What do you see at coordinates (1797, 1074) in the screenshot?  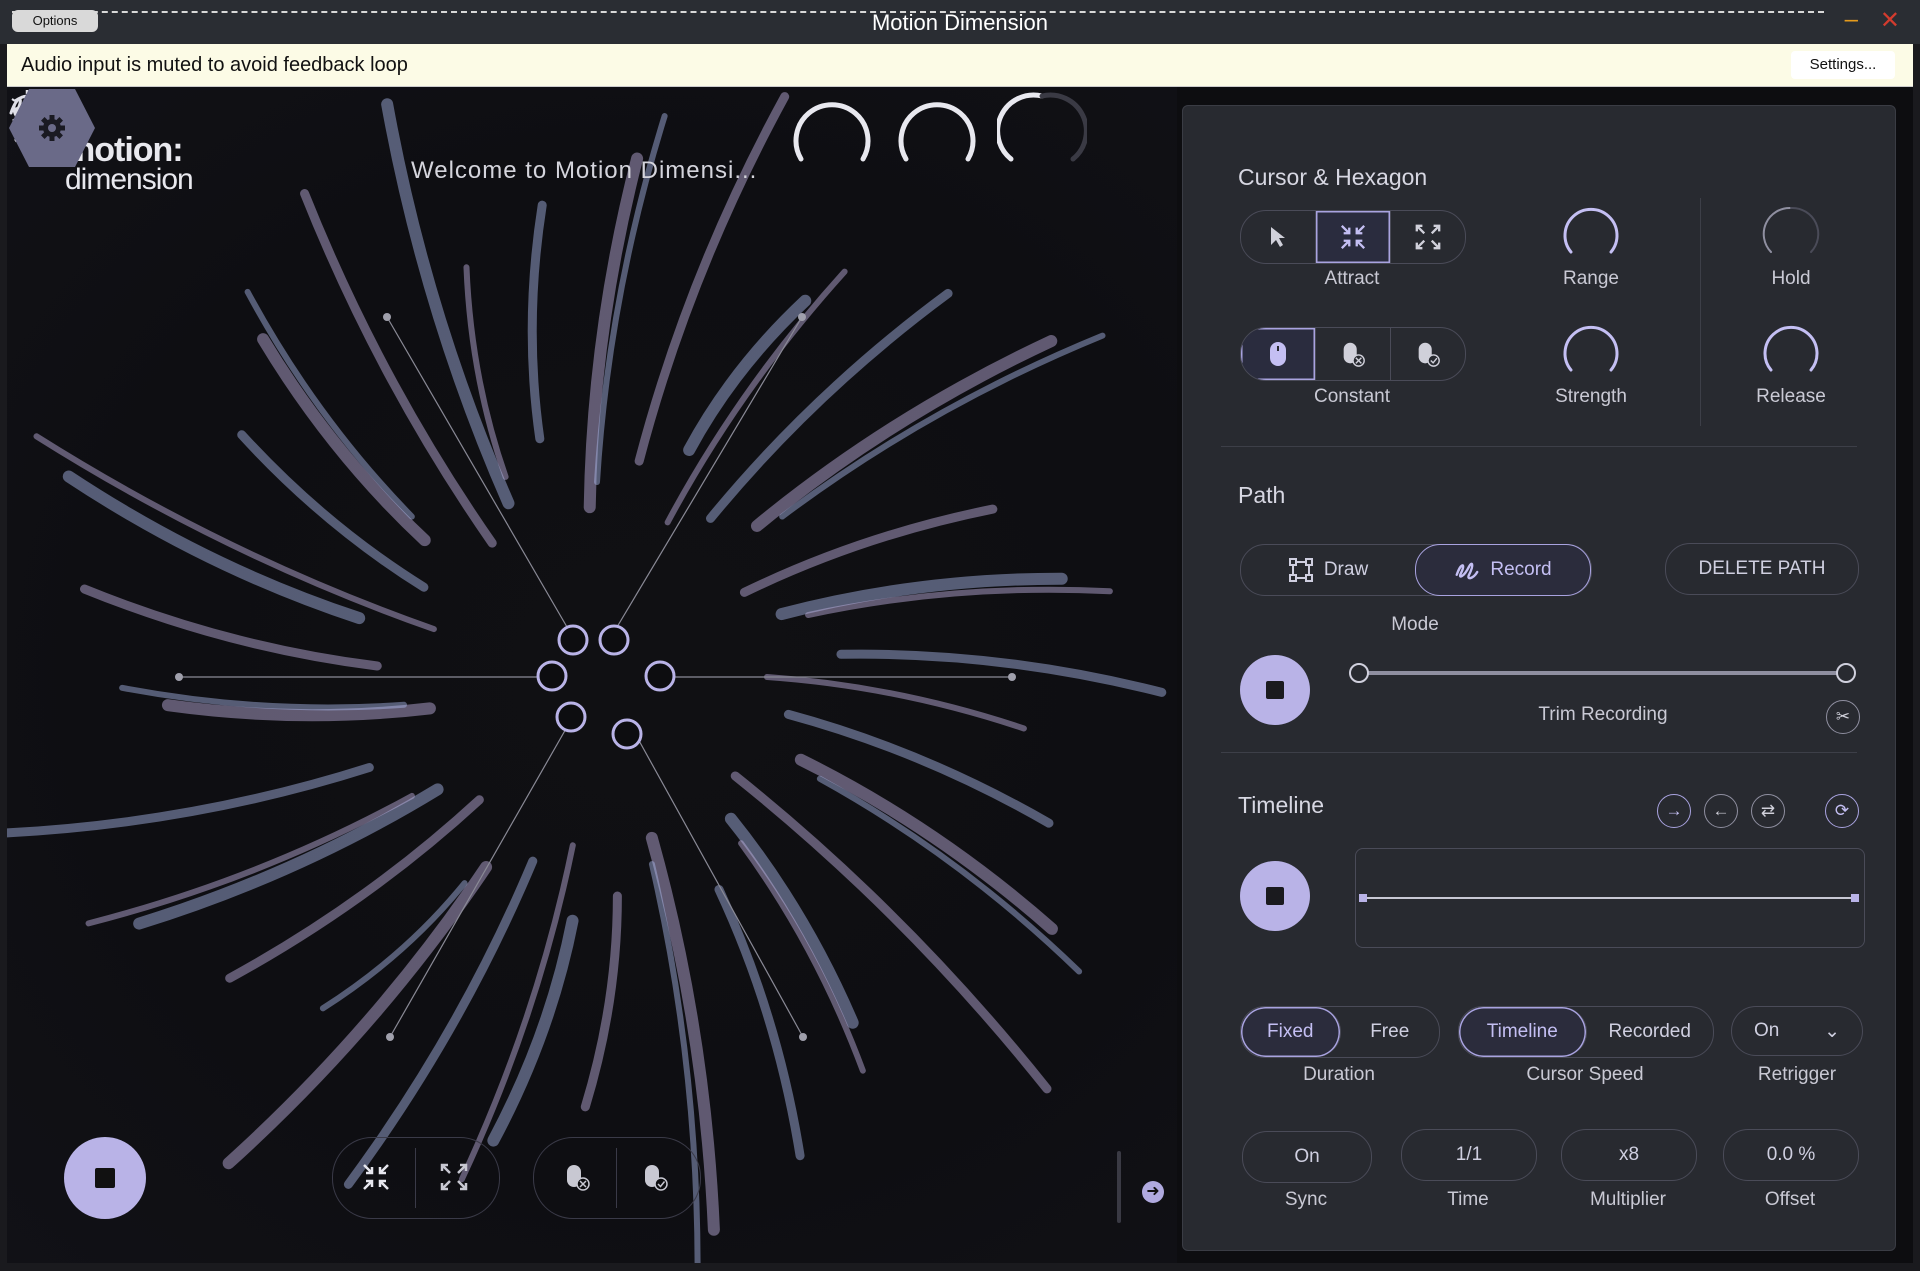 I see `retrigger-label: Retrigger` at bounding box center [1797, 1074].